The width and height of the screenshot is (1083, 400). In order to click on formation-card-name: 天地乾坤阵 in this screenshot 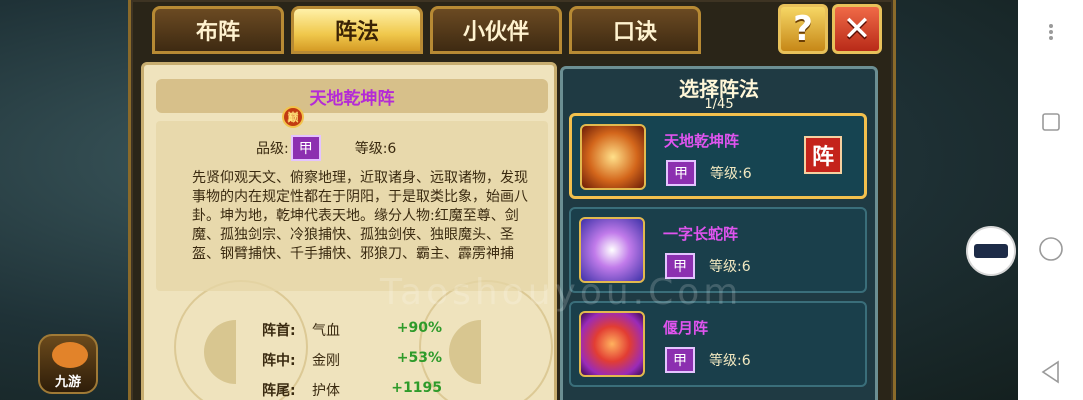, I will do `click(702, 141)`.